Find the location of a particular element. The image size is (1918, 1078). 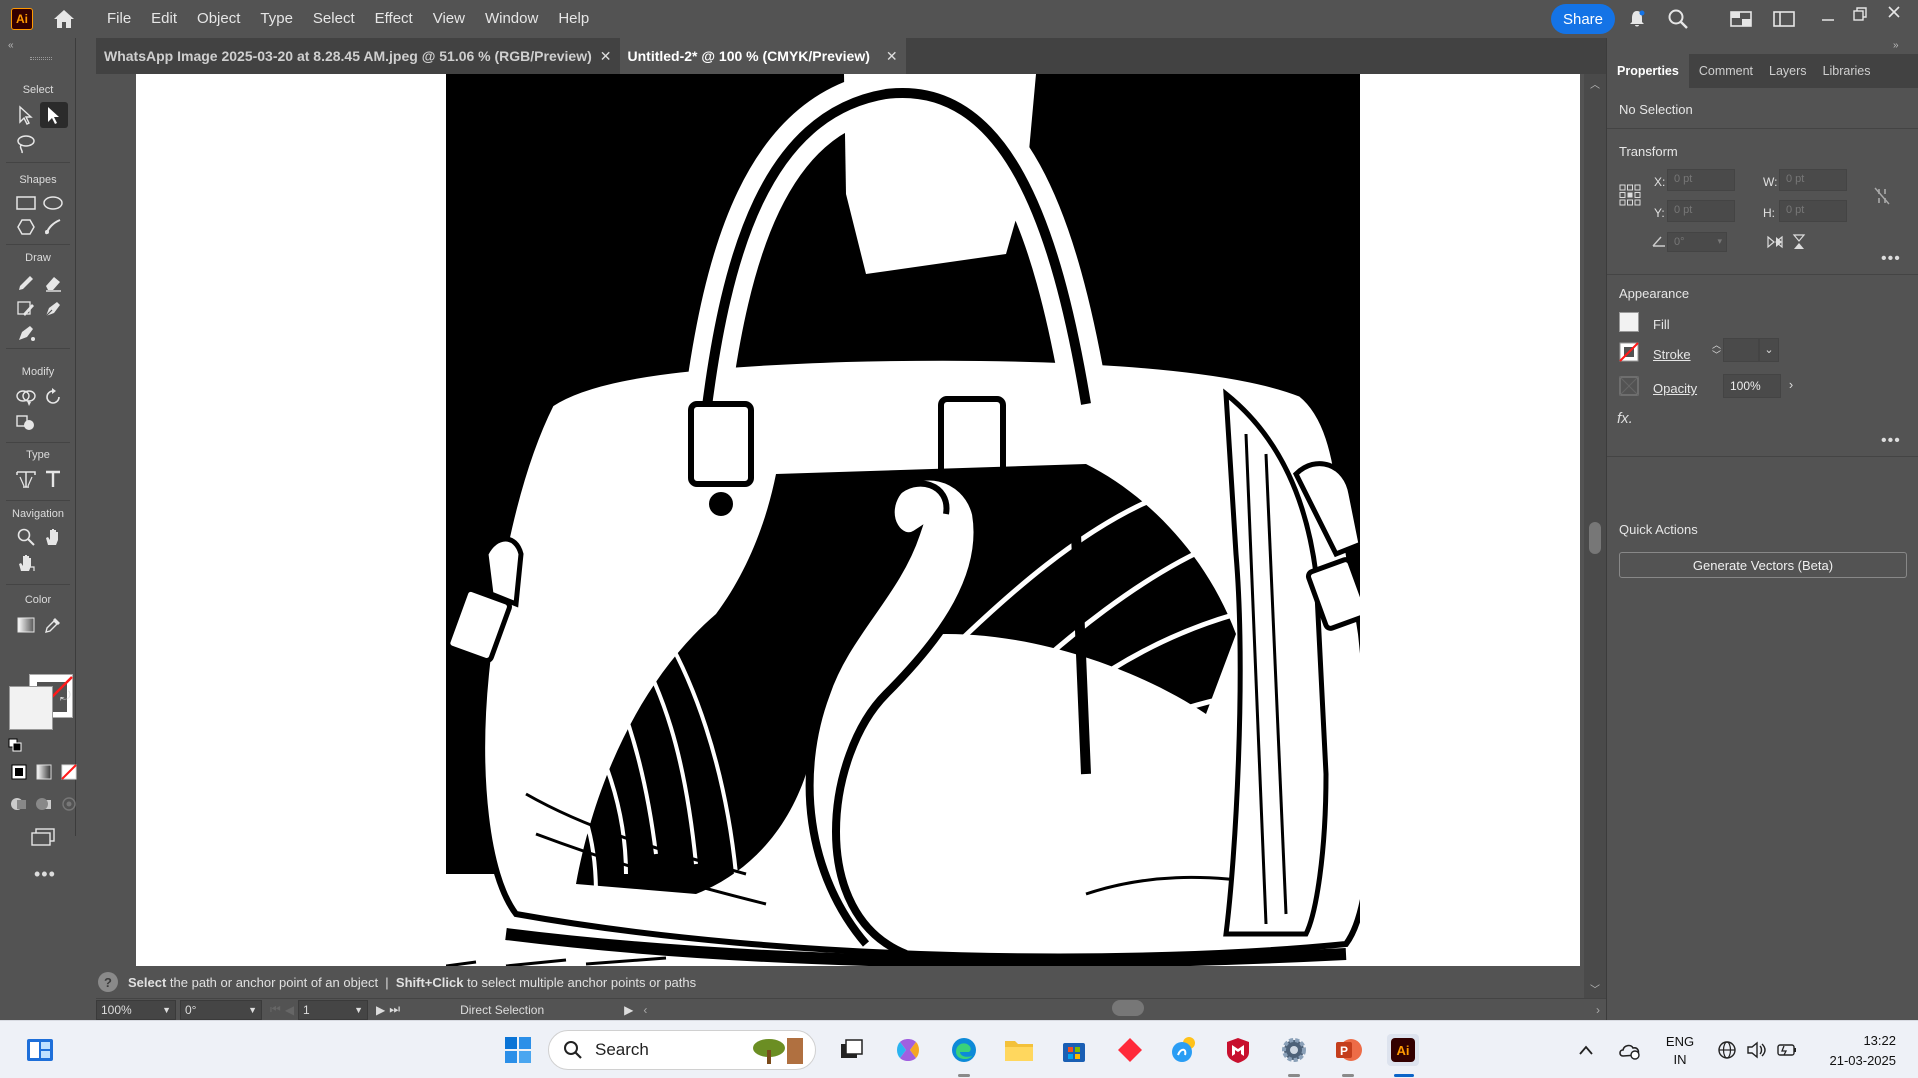

menu-window: Window is located at coordinates (511, 19).